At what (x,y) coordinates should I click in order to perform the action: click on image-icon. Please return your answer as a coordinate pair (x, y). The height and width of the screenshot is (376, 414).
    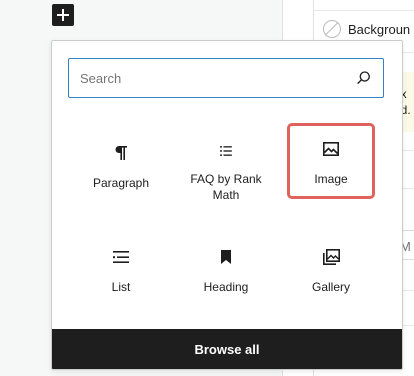
    Looking at the image, I should click on (331, 149).